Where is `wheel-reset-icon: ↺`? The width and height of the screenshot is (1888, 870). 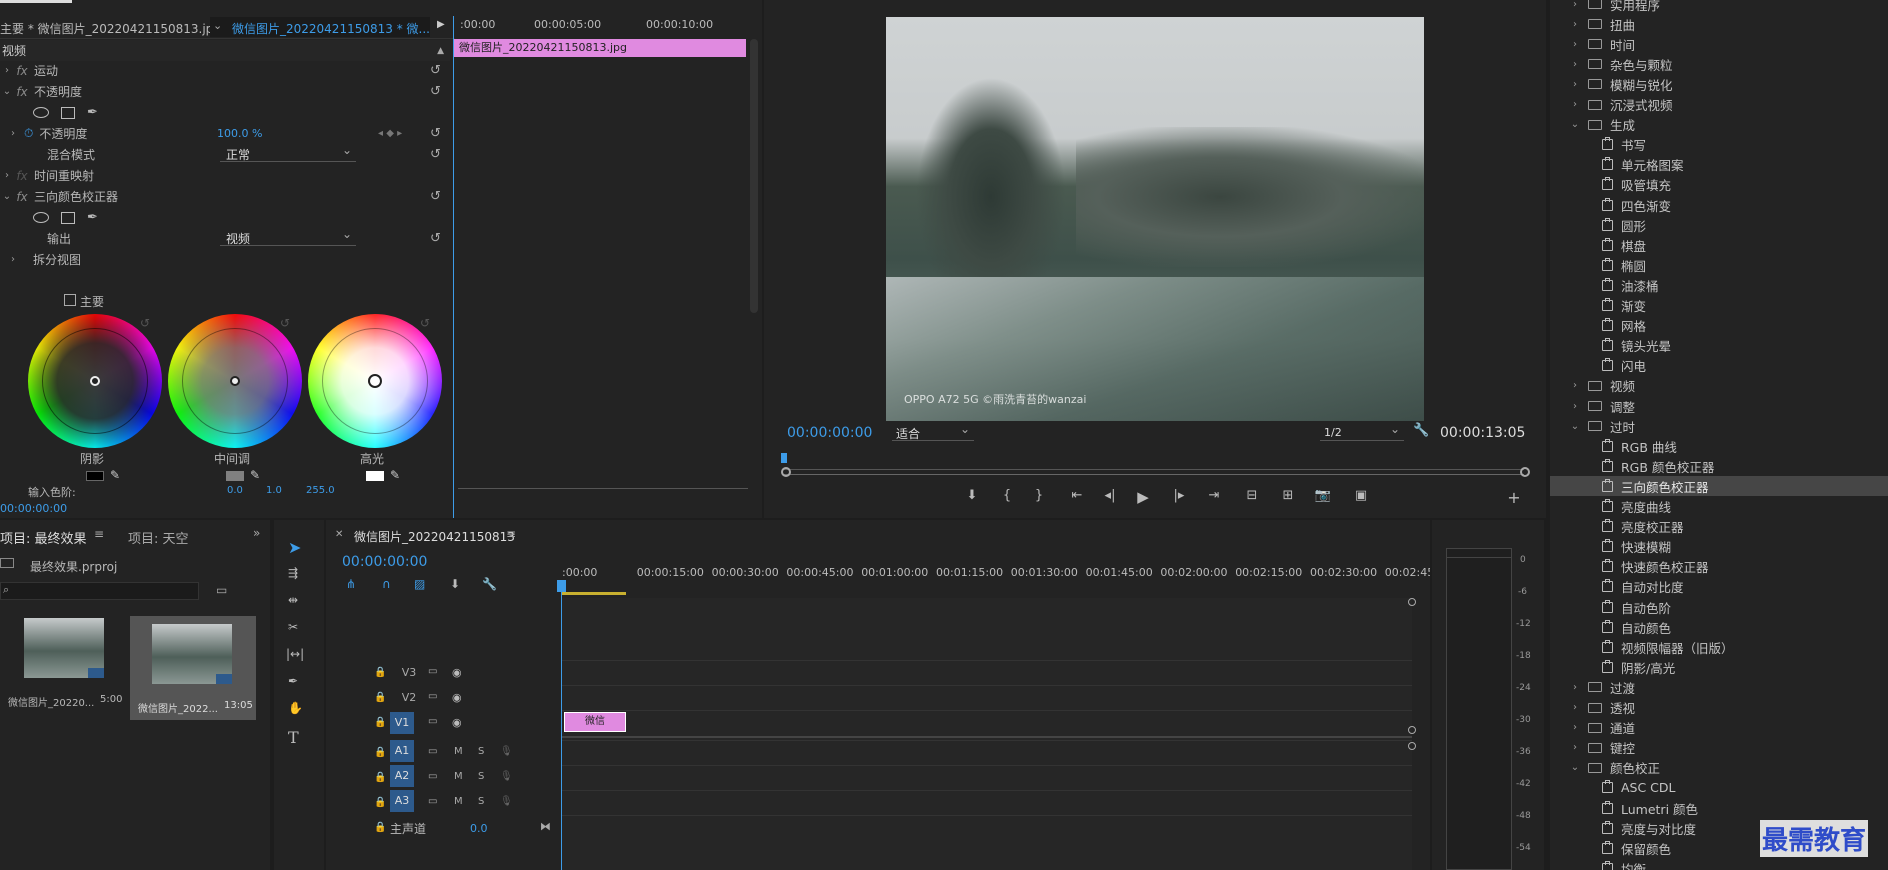 wheel-reset-icon: ↺ is located at coordinates (425, 323).